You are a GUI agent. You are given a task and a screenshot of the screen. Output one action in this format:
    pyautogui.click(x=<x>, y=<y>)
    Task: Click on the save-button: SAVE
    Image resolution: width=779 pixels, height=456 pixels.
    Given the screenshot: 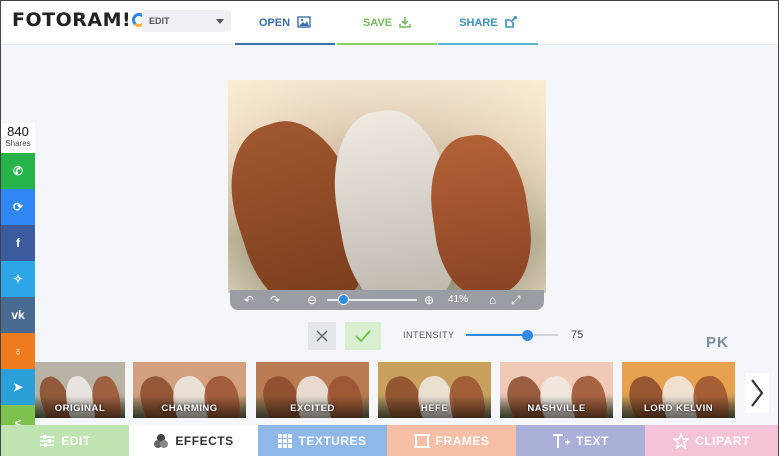 What is the action you would take?
    pyautogui.click(x=387, y=23)
    